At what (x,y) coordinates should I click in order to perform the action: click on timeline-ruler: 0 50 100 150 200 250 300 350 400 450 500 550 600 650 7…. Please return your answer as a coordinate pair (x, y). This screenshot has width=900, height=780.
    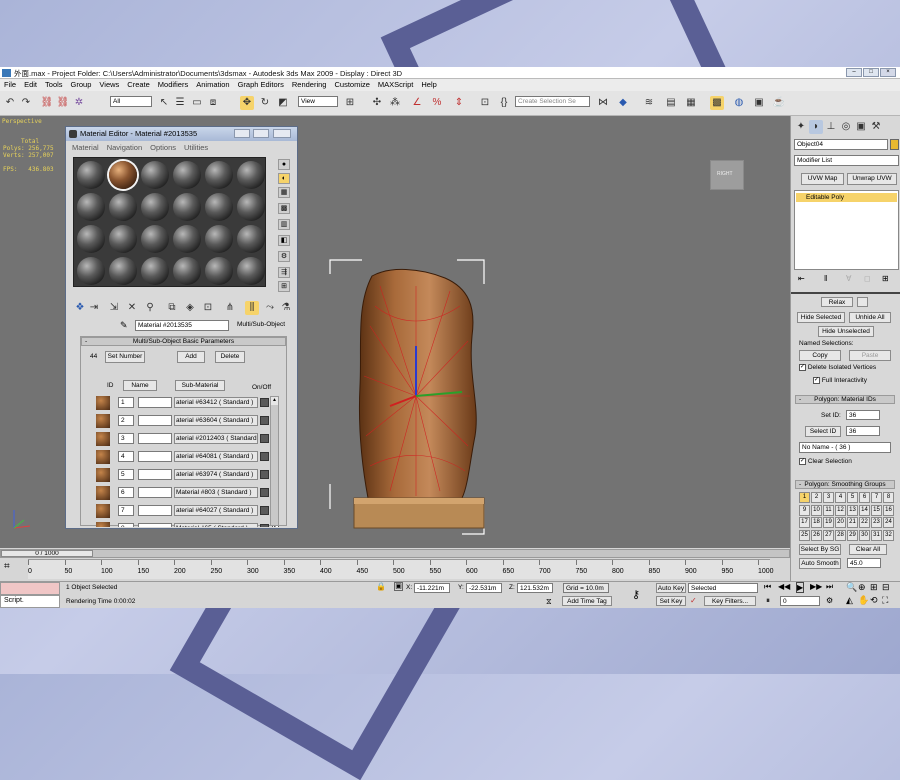
    Looking at the image, I should click on (401, 569).